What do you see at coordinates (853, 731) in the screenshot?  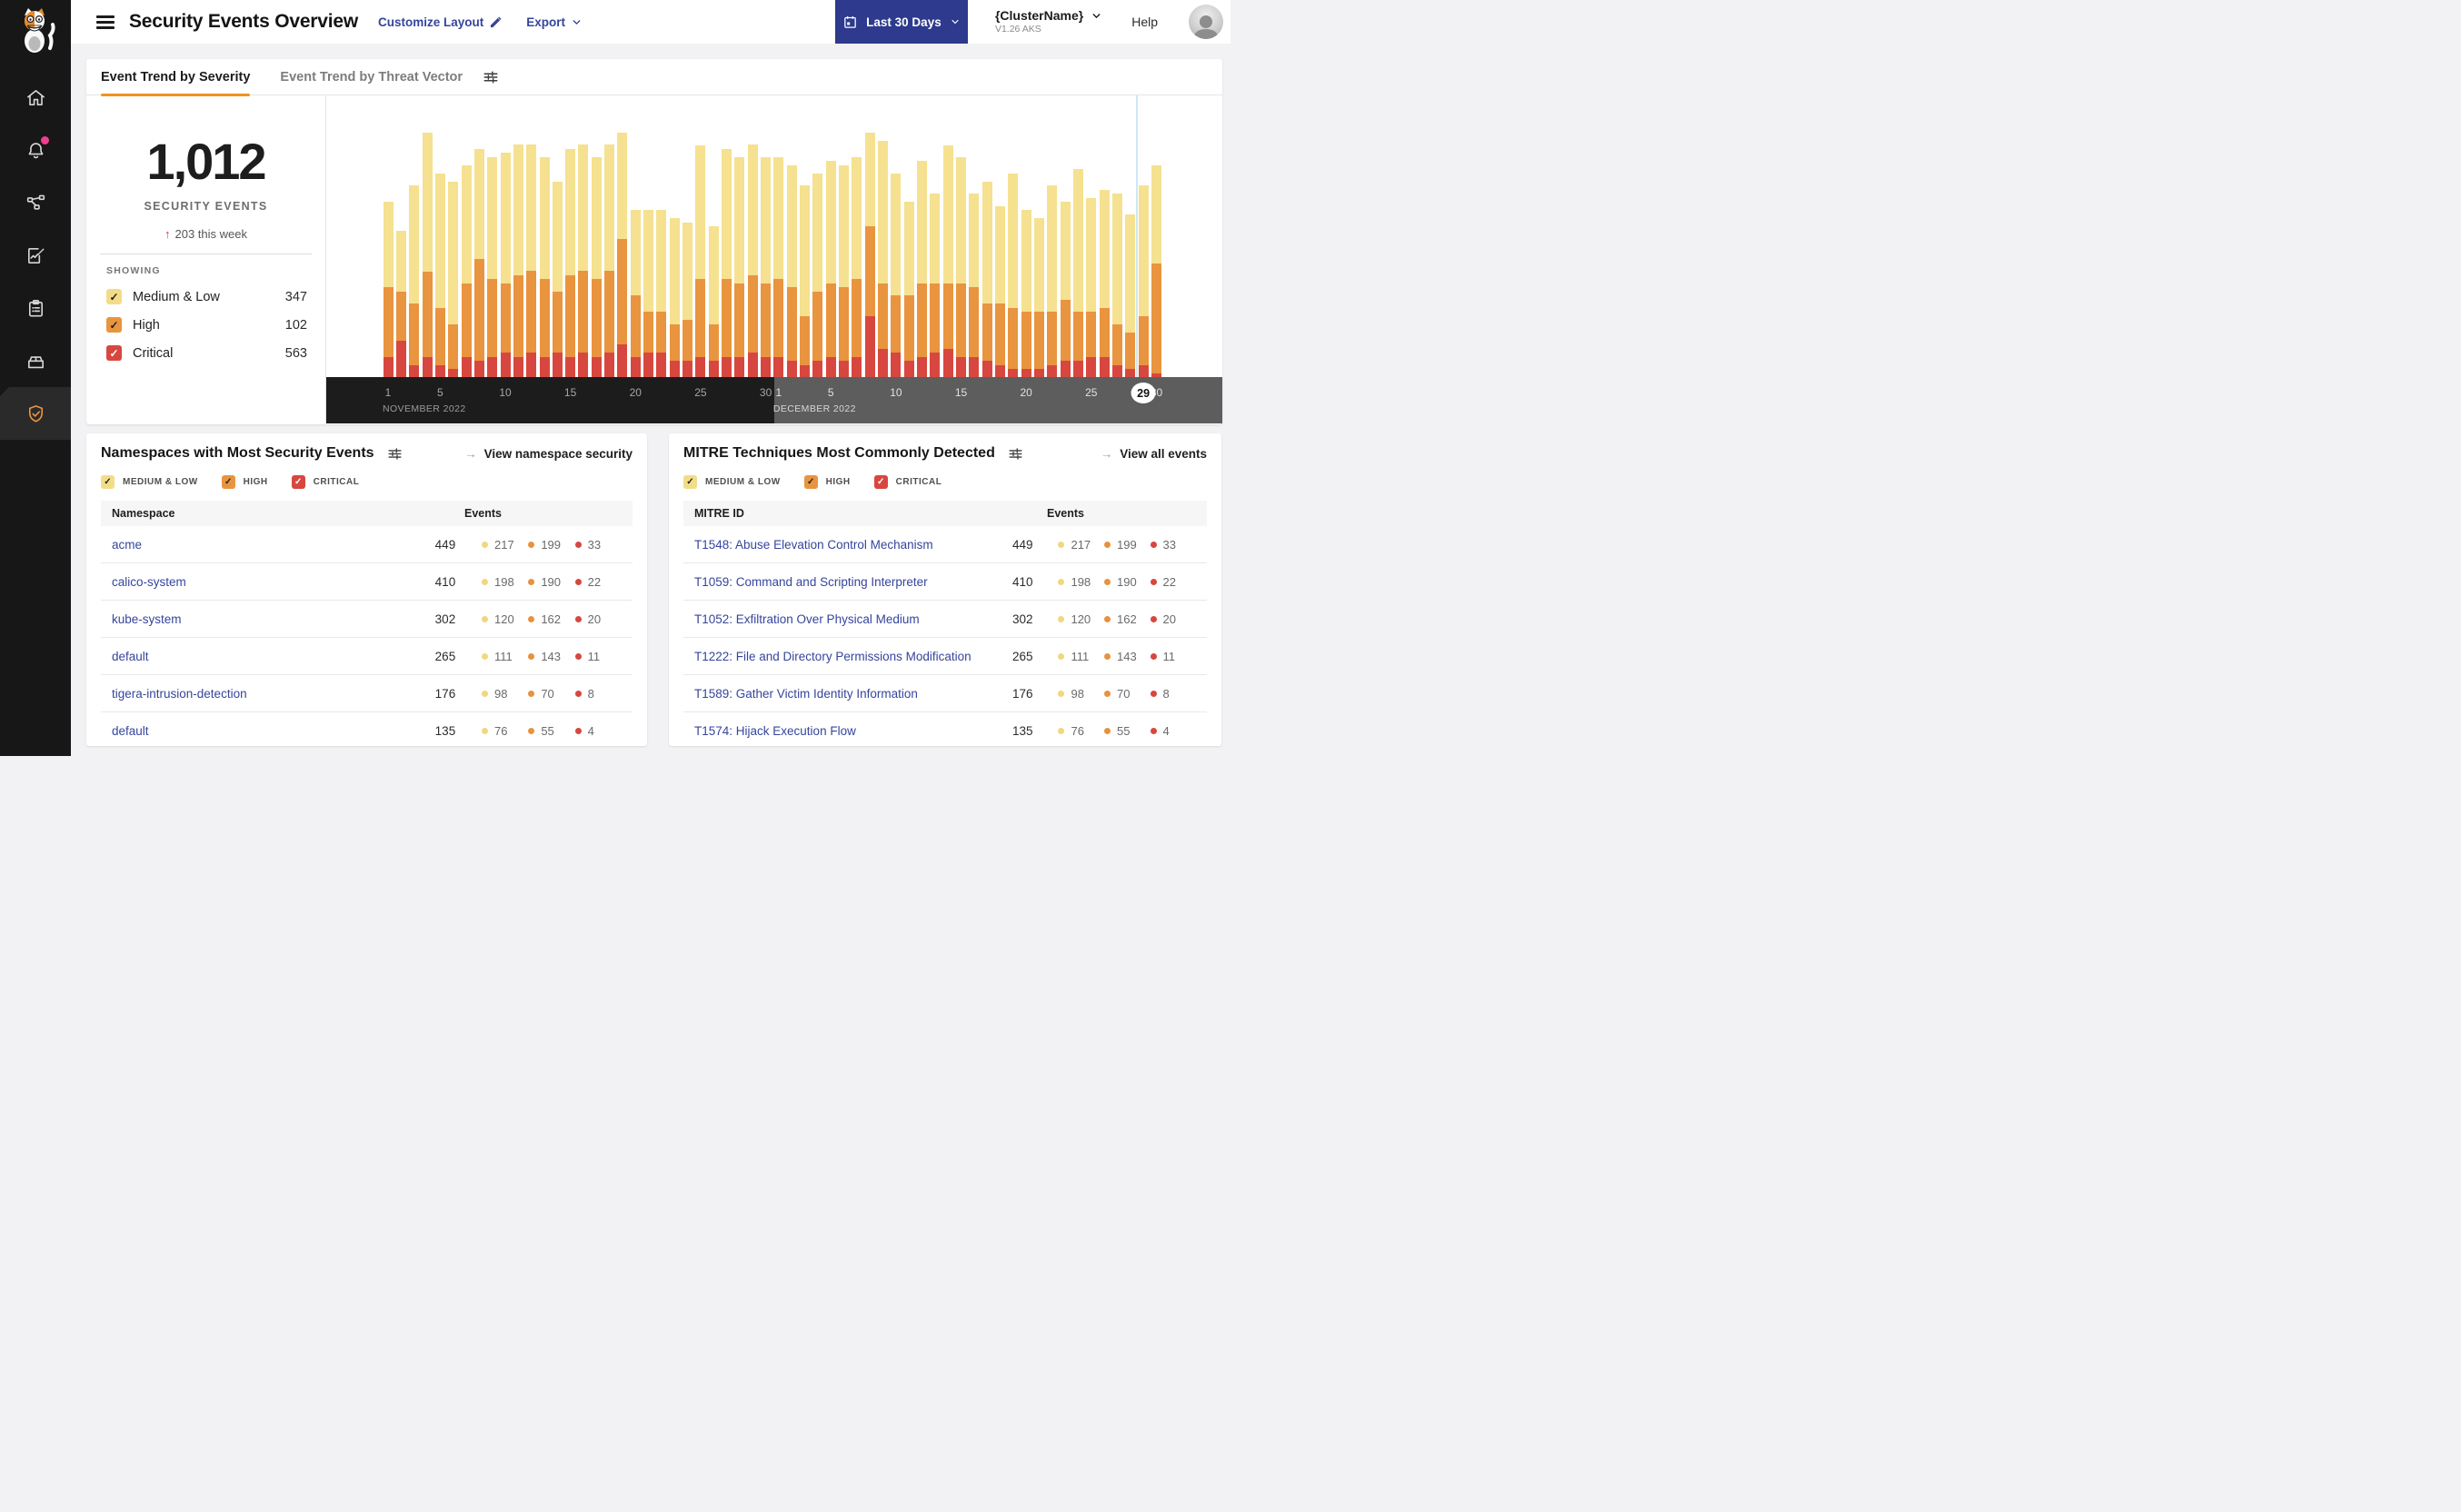 I see `row-link: T1574: Hijack Execution Flow` at bounding box center [853, 731].